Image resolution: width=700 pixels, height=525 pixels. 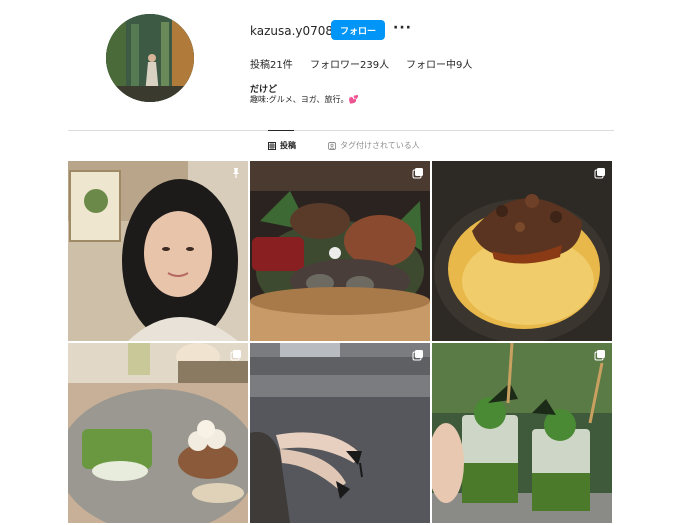 What do you see at coordinates (272, 145) in the screenshot?
I see `grid-icon` at bounding box center [272, 145].